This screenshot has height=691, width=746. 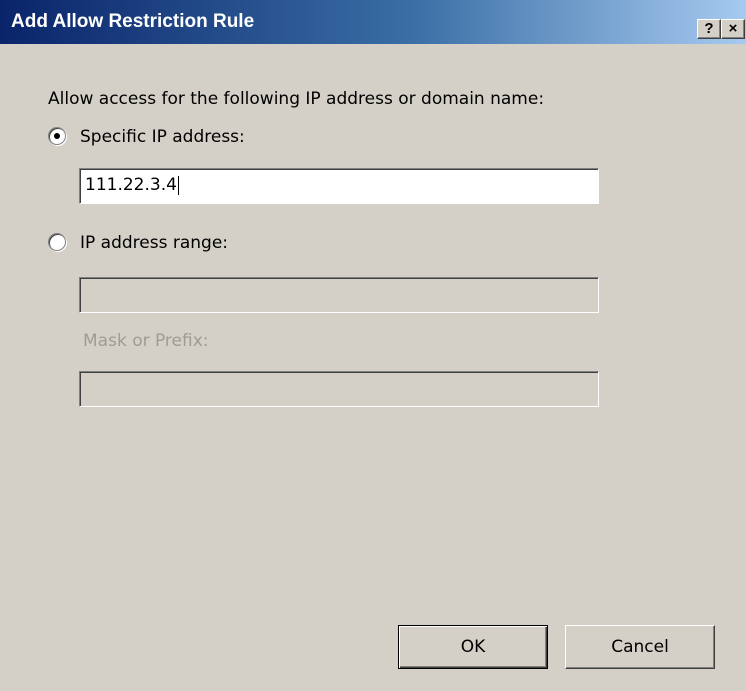 I want to click on cancel-button: Cancel, so click(x=640, y=647).